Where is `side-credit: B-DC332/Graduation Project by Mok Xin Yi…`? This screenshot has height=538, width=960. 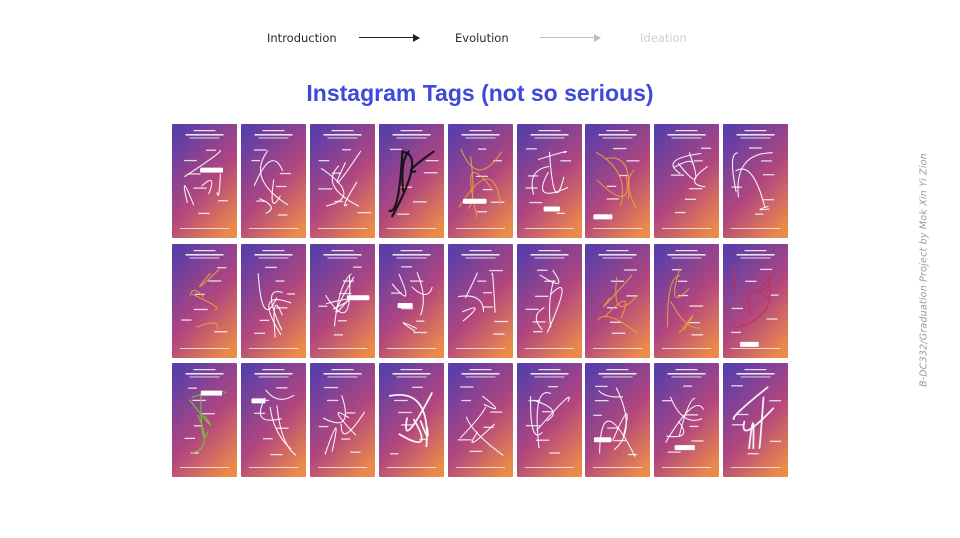 side-credit: B-DC332/Graduation Project by Mok Xin Yi… is located at coordinates (924, 270).